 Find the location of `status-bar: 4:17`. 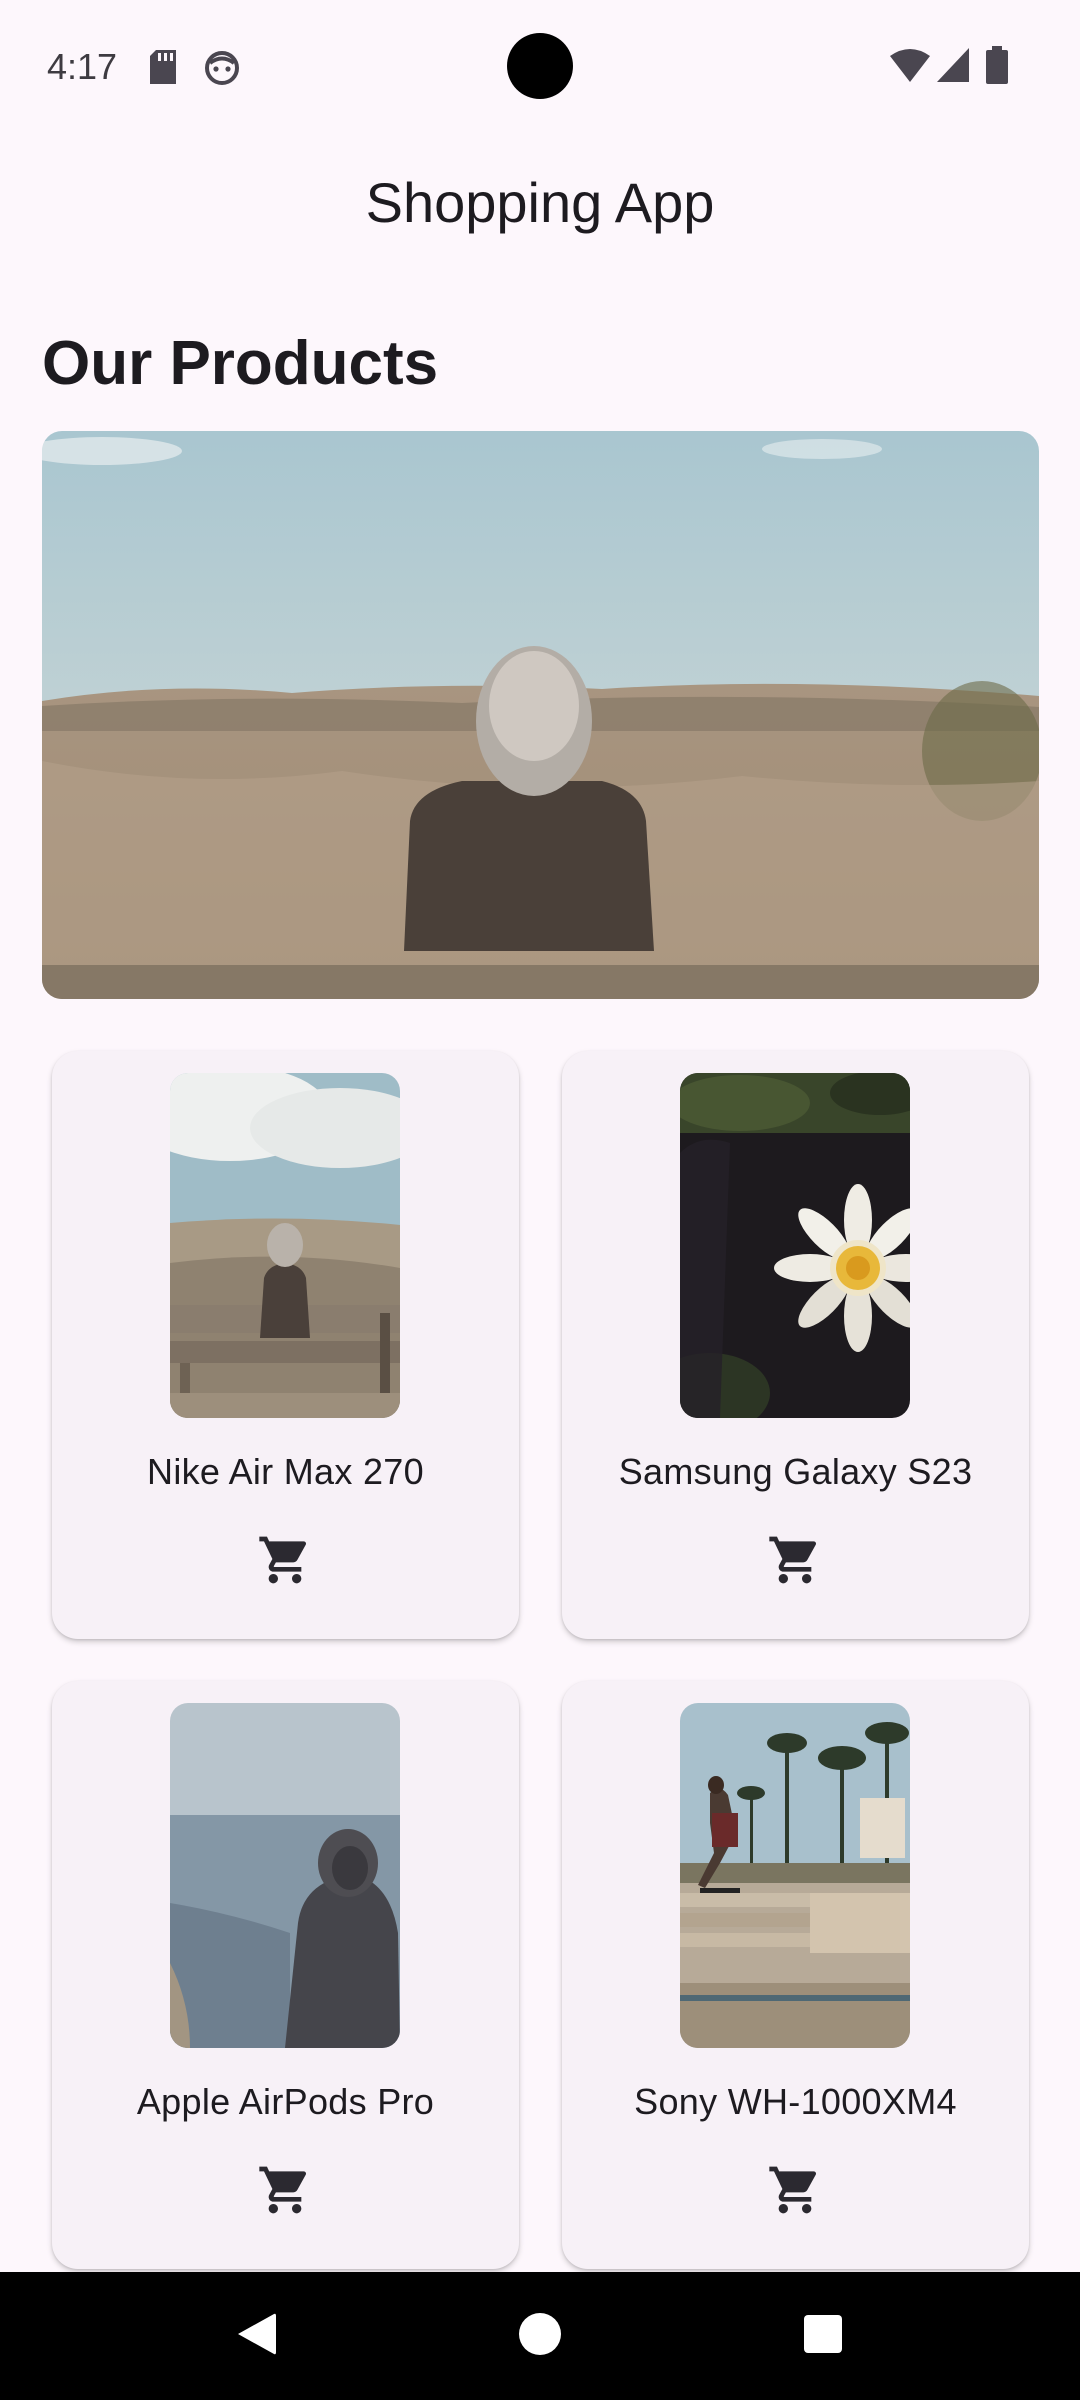

status-bar: 4:17 is located at coordinates (540, 67).